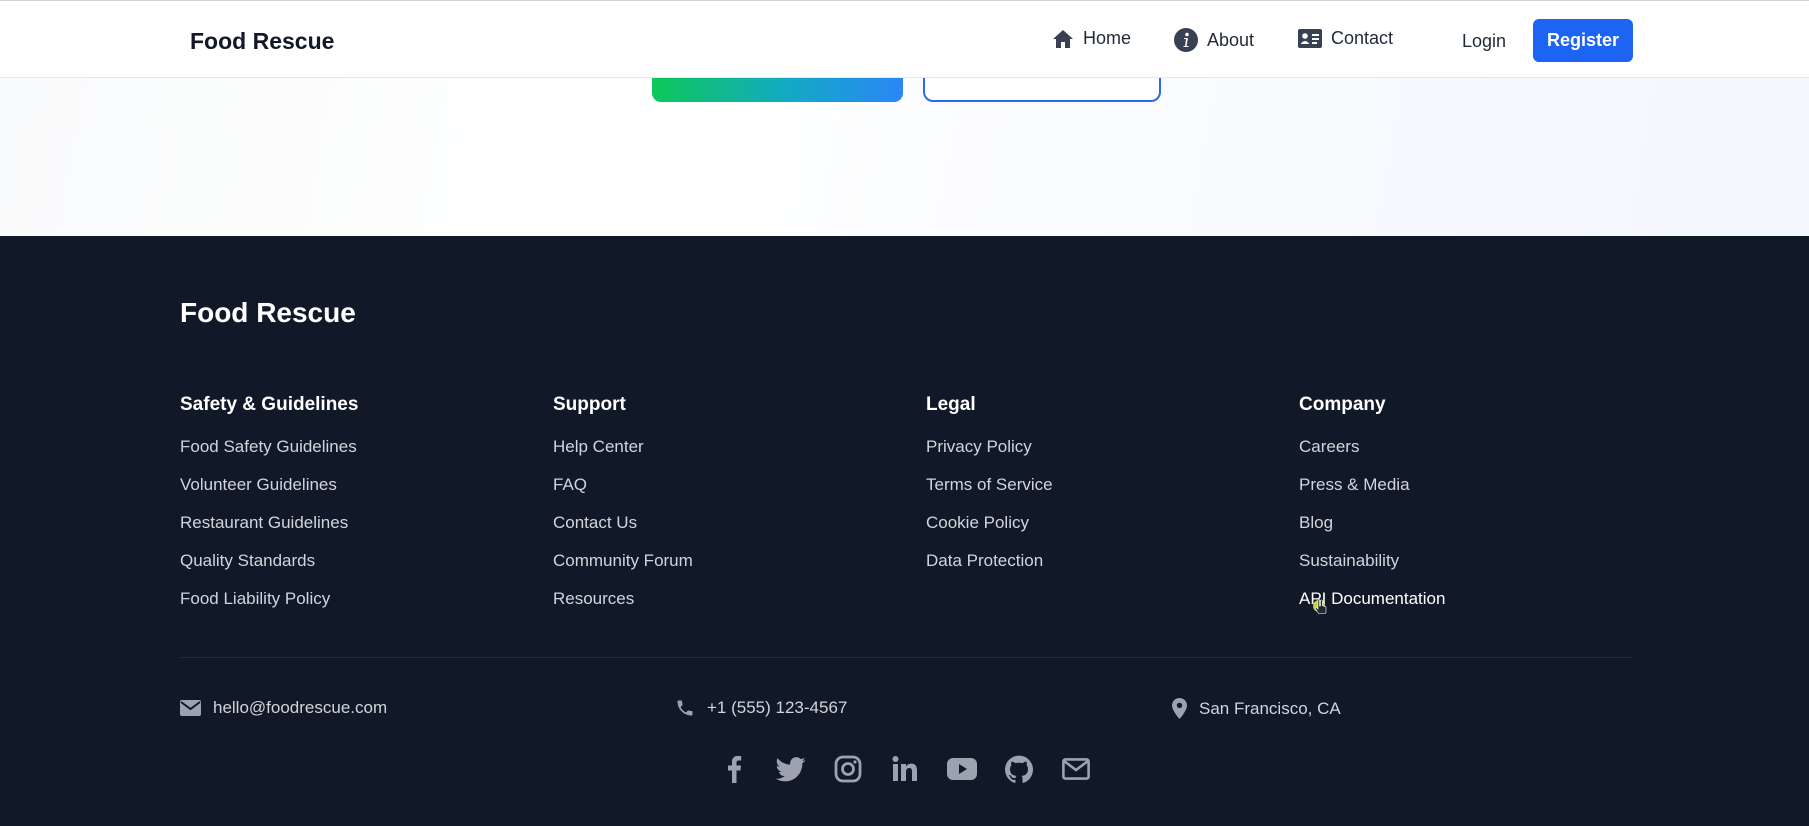 The width and height of the screenshot is (1809, 826). I want to click on footer-link: Contact Us, so click(723, 532).